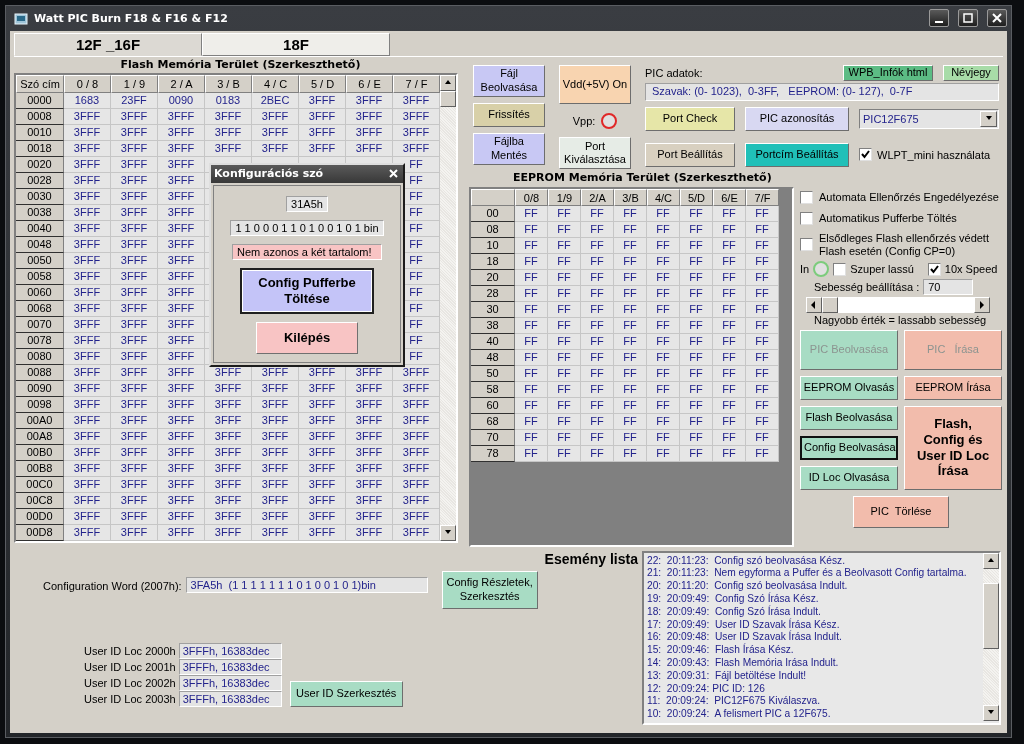  I want to click on slider-thumb, so click(830, 304).